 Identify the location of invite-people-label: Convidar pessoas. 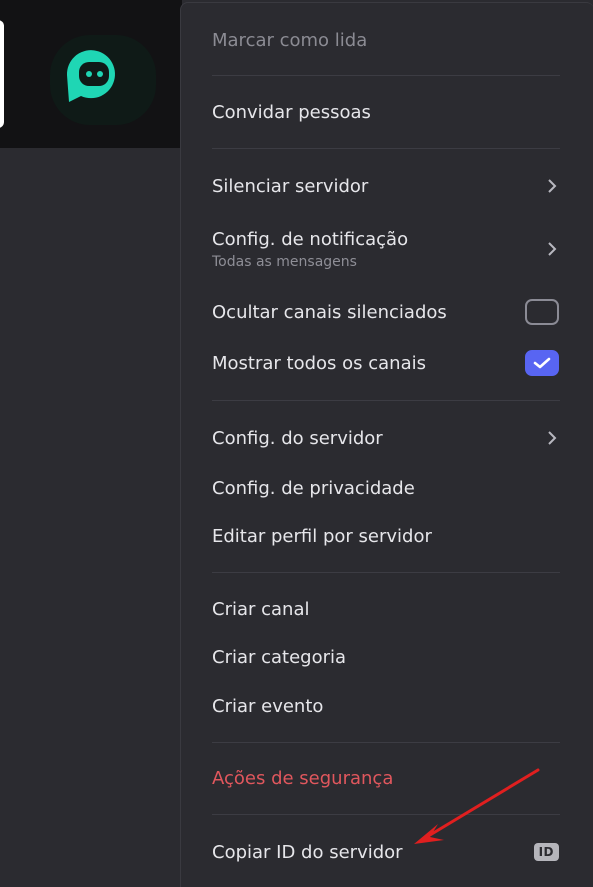
(291, 112).